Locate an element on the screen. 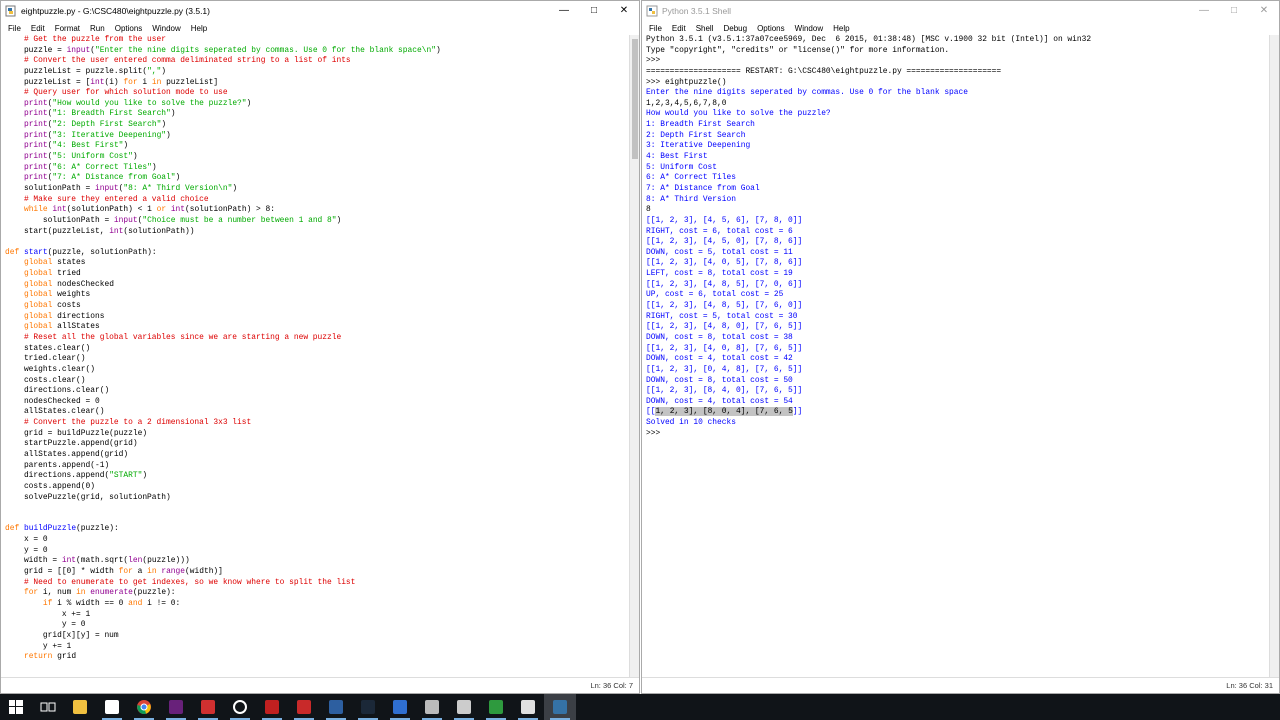  code-line: startPuzzle.append(grid) is located at coordinates (317, 444).